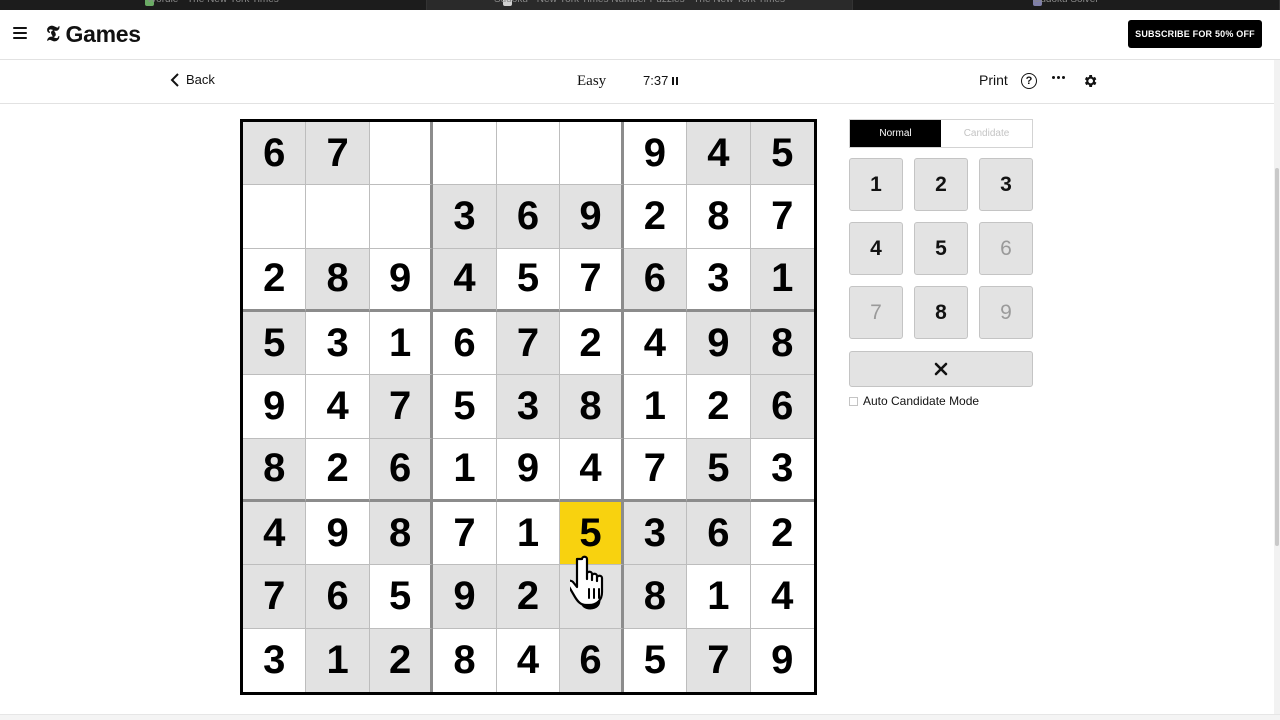  I want to click on number-key-1: 1, so click(876, 184).